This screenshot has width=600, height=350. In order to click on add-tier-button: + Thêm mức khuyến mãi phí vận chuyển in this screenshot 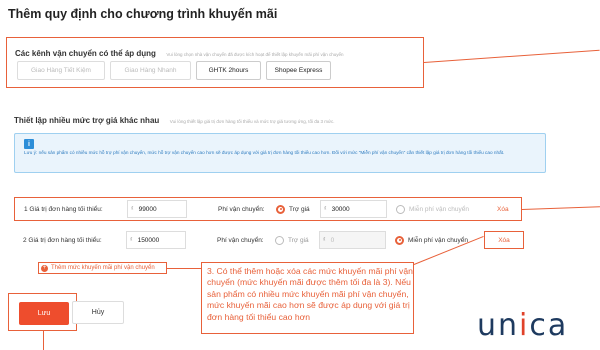, I will do `click(102, 268)`.